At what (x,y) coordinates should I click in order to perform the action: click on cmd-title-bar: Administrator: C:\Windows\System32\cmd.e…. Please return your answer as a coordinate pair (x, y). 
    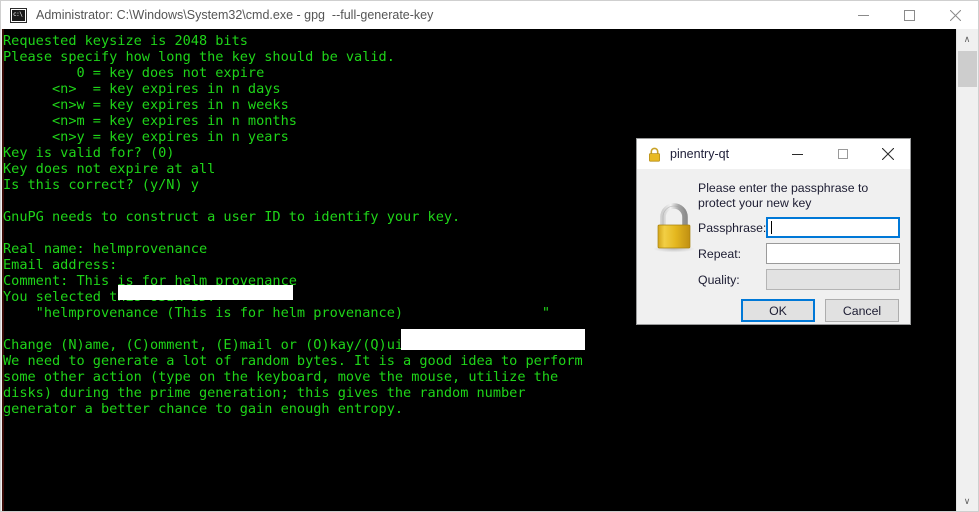
    Looking at the image, I should click on (489, 15).